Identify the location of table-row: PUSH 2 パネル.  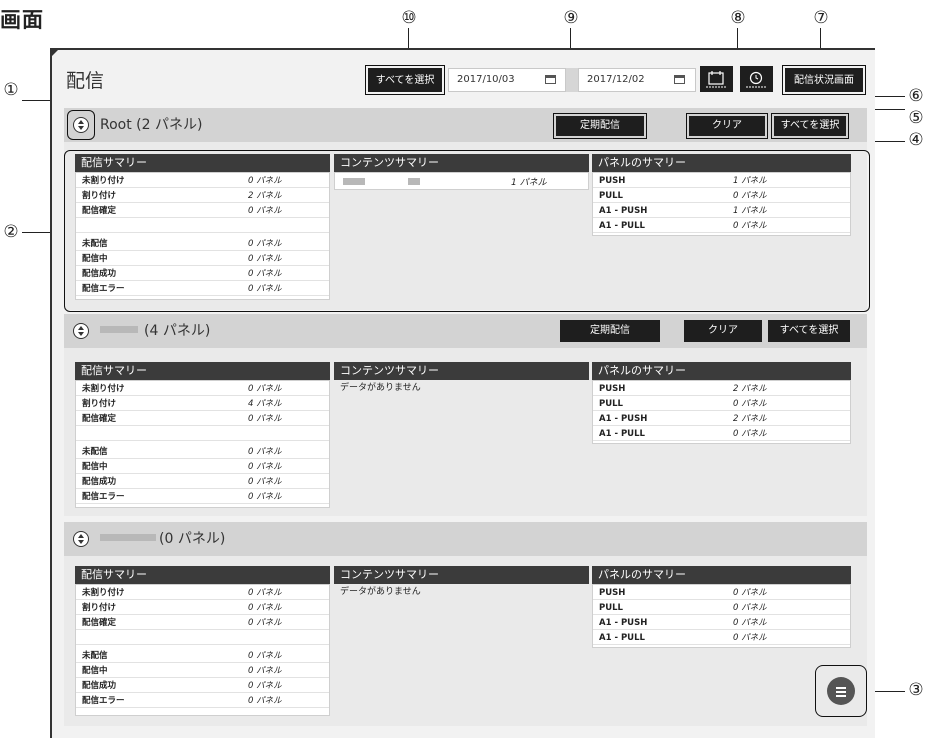
(721, 389).